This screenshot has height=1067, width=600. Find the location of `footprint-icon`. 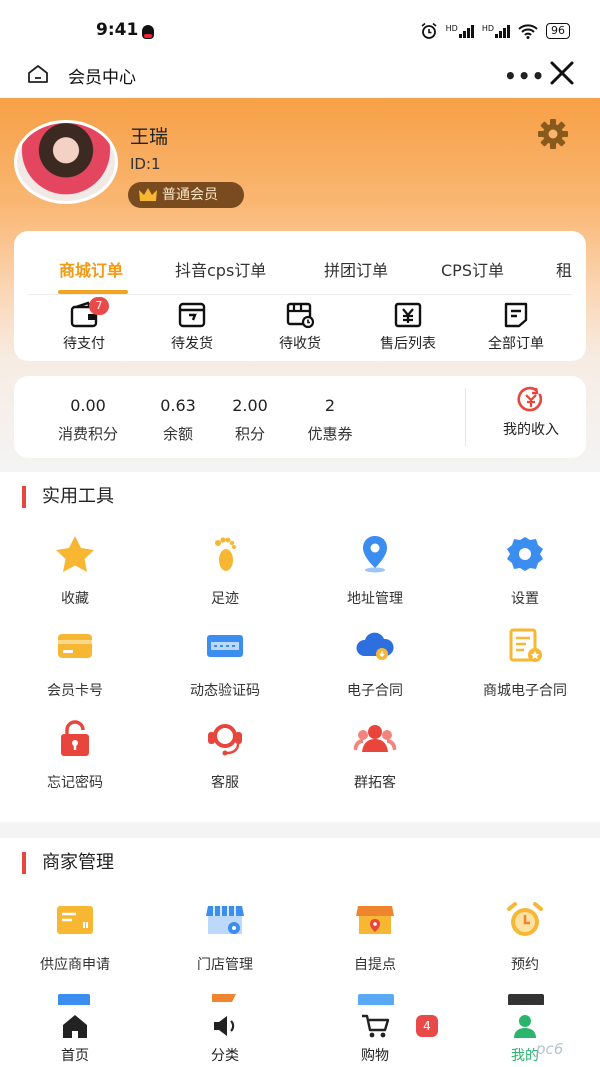

footprint-icon is located at coordinates (225, 554).